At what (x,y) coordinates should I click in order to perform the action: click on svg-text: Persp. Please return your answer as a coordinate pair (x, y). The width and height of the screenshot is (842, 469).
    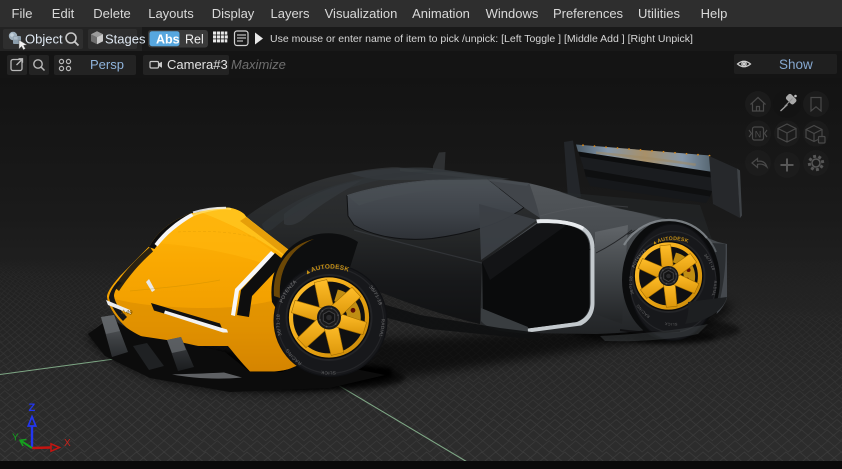
    Looking at the image, I should click on (107, 64).